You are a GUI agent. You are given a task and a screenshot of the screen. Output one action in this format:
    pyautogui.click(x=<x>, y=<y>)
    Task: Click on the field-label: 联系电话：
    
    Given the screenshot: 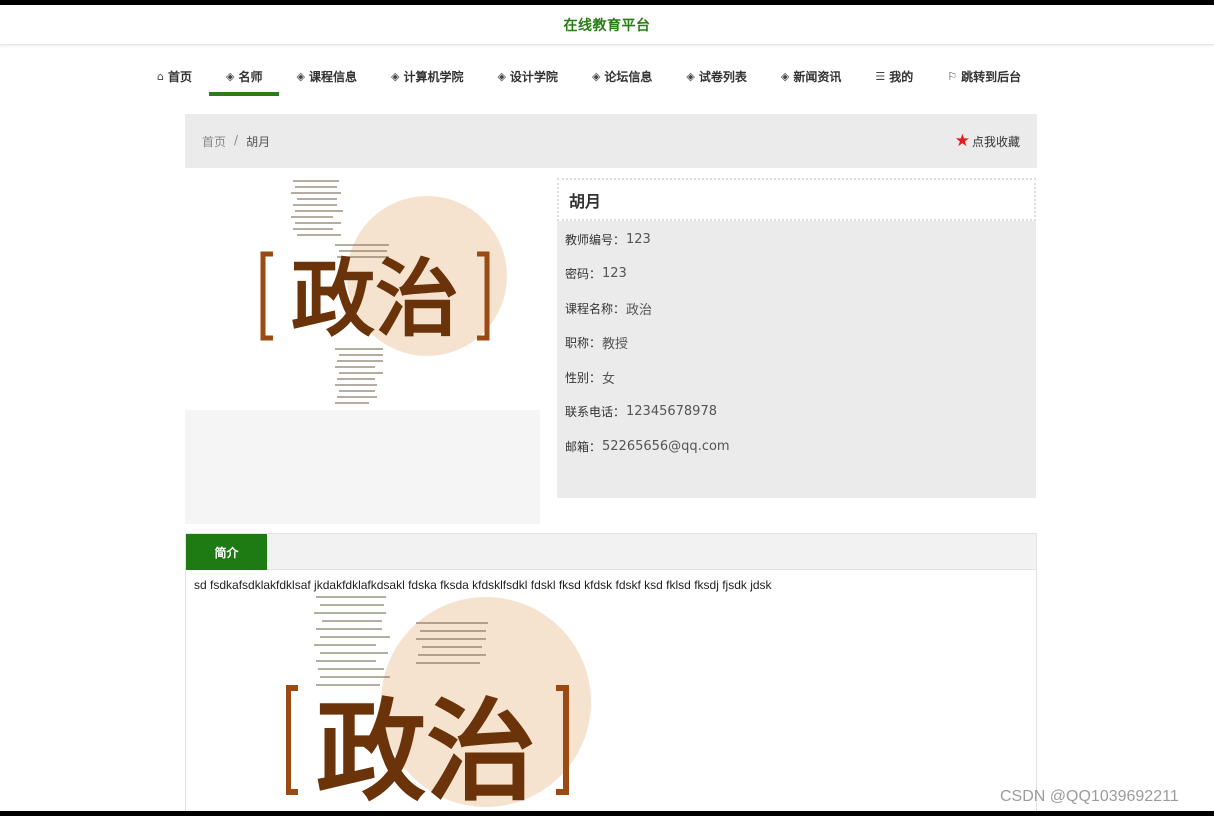 What is the action you would take?
    pyautogui.click(x=595, y=412)
    